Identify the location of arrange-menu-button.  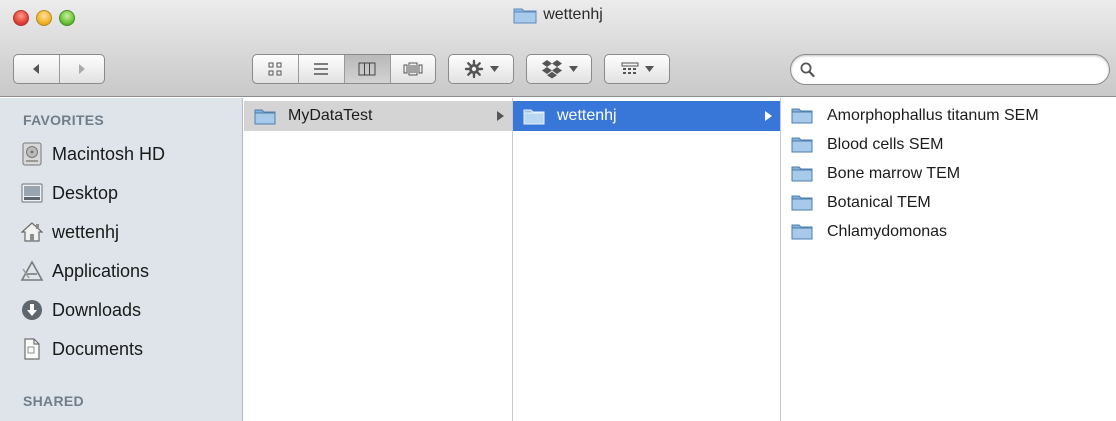
(637, 69).